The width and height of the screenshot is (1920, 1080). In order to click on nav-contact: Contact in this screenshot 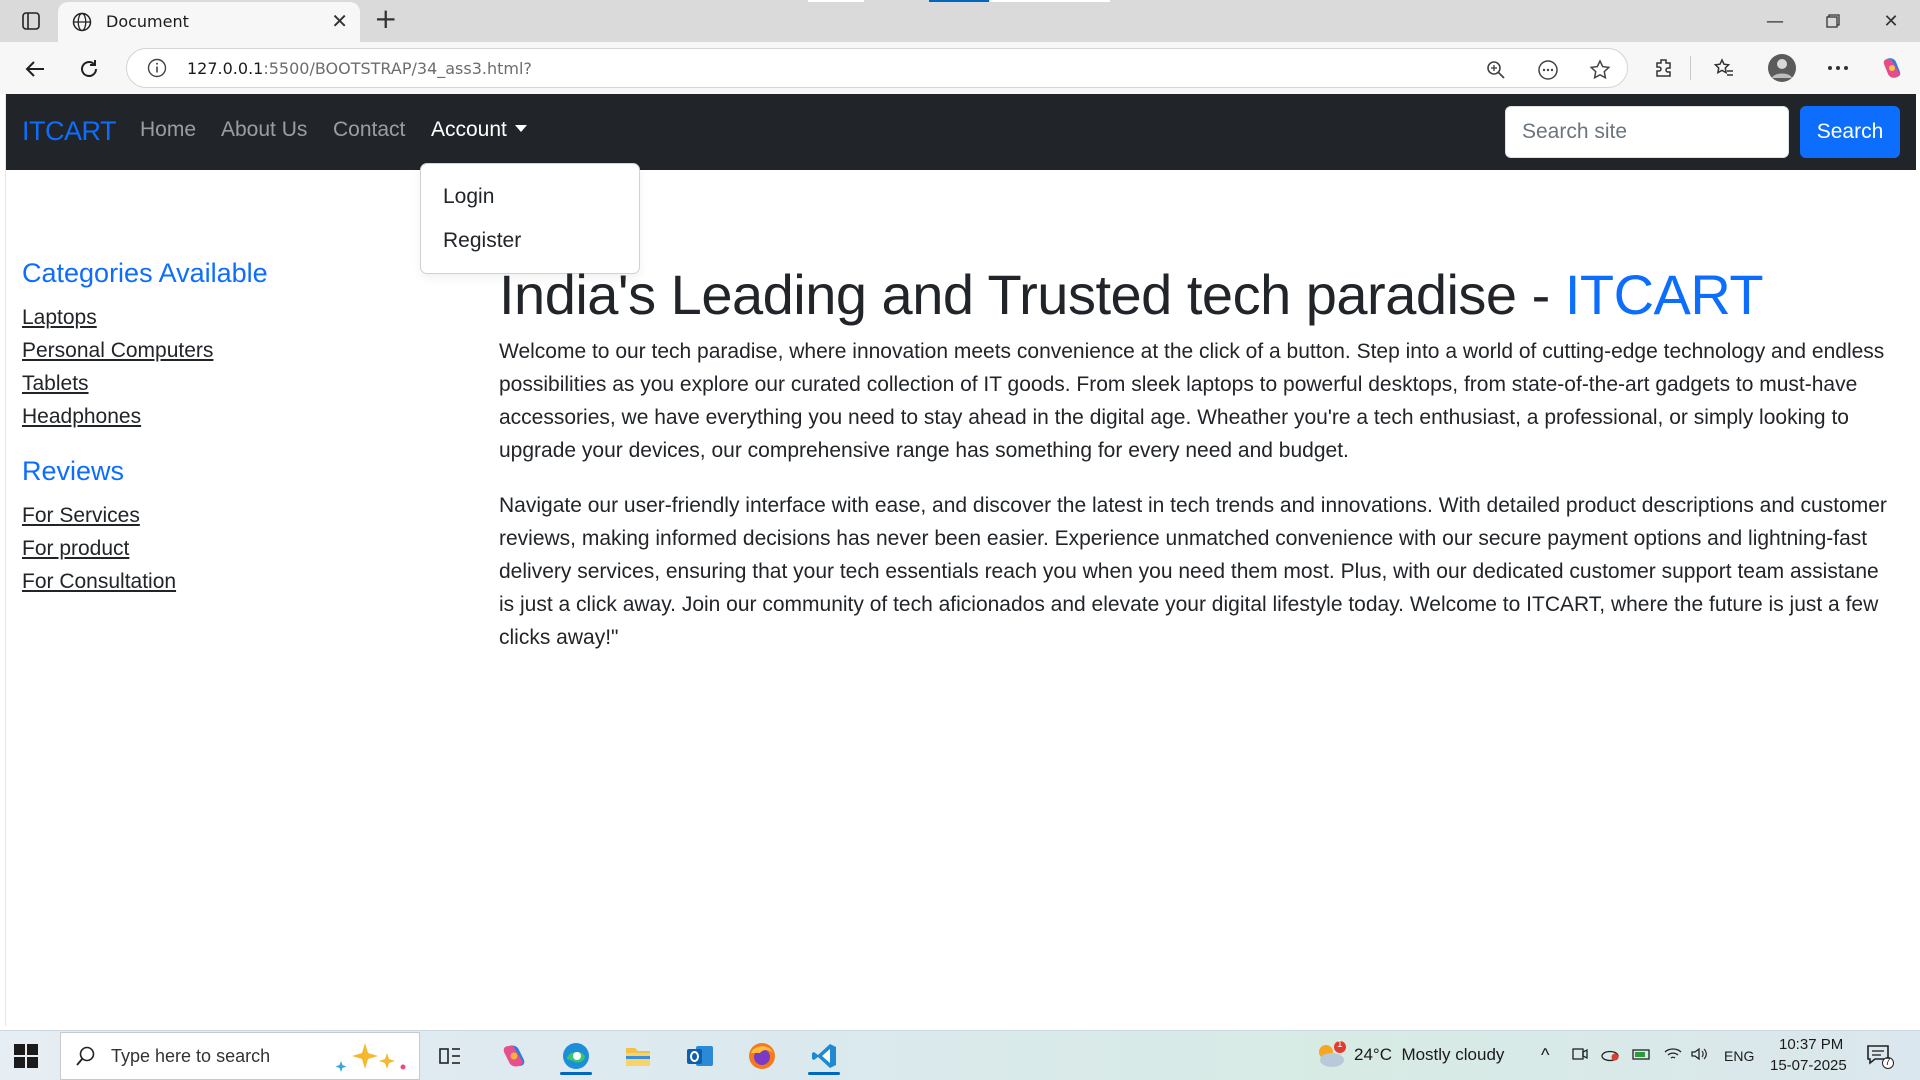, I will do `click(369, 130)`.